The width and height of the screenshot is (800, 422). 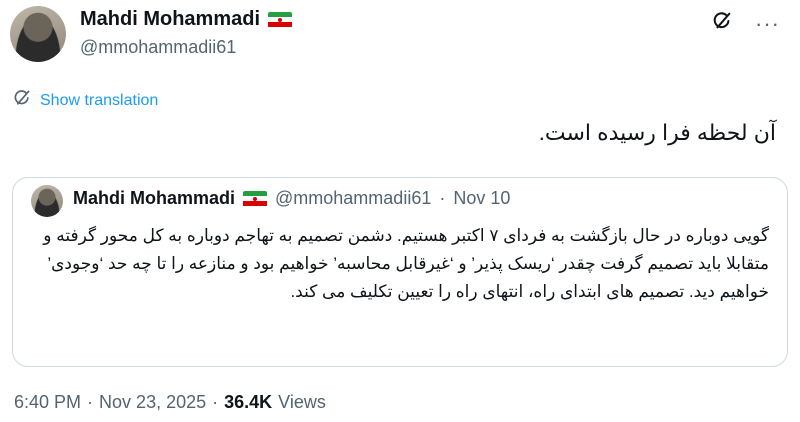 I want to click on show-translation: Show translation, so click(x=85, y=100).